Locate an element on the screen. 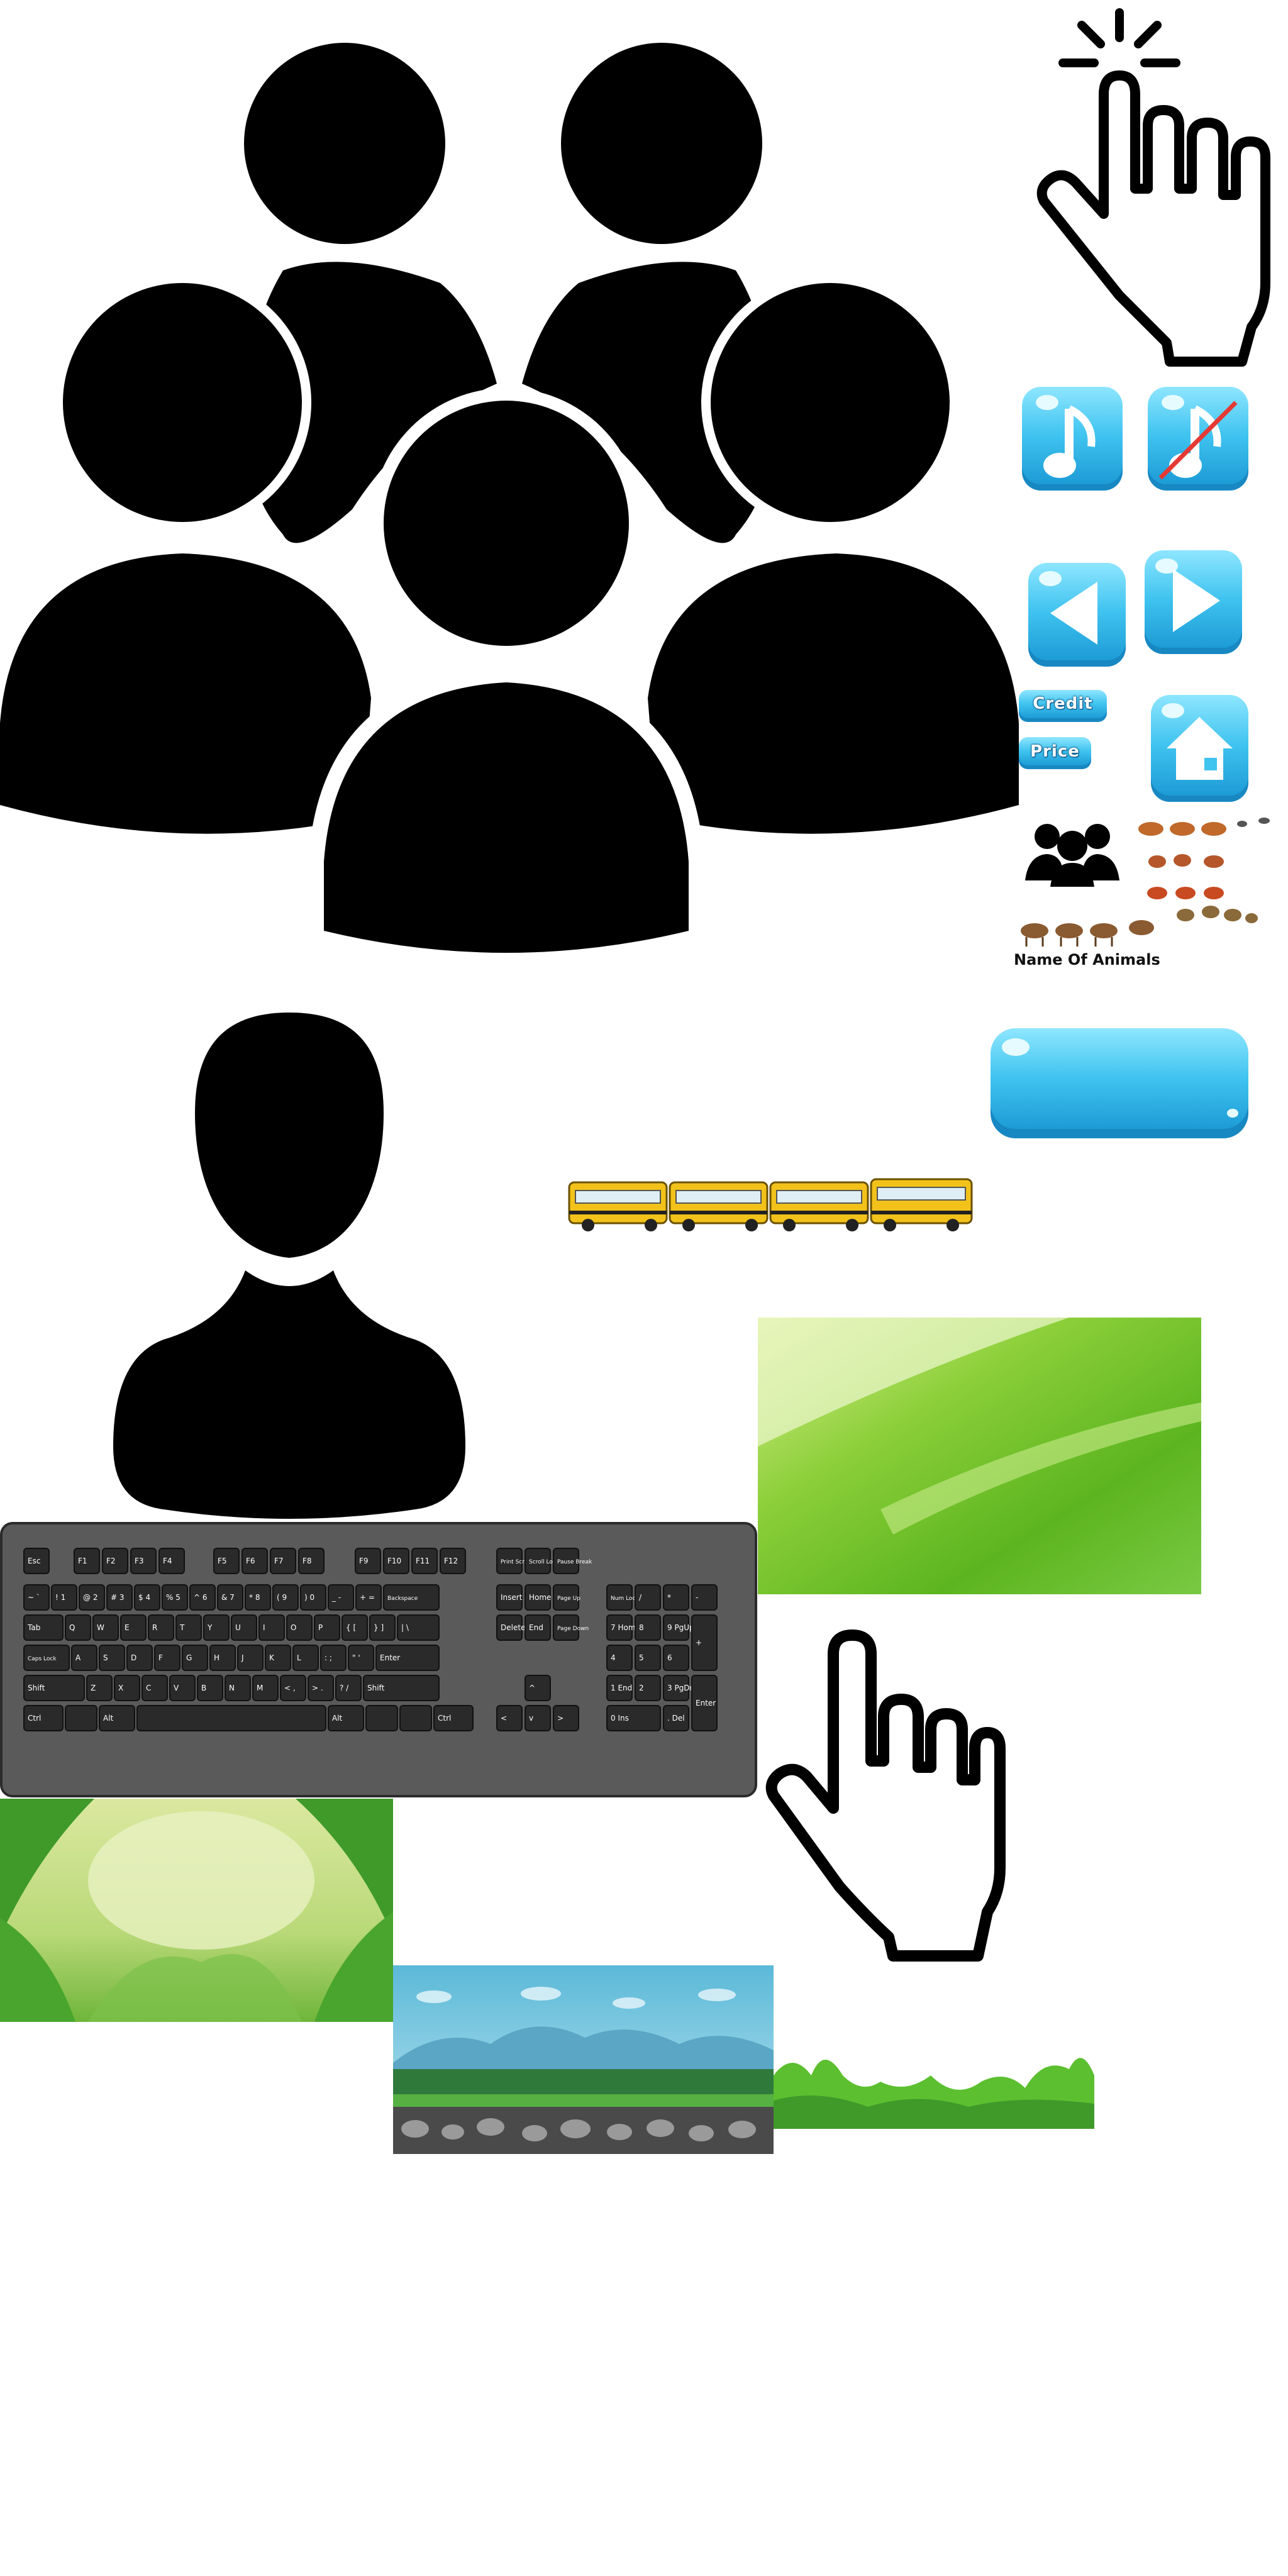 The image size is (1288, 2576). keyboard-key-arrow-up: ^ is located at coordinates (538, 1688).